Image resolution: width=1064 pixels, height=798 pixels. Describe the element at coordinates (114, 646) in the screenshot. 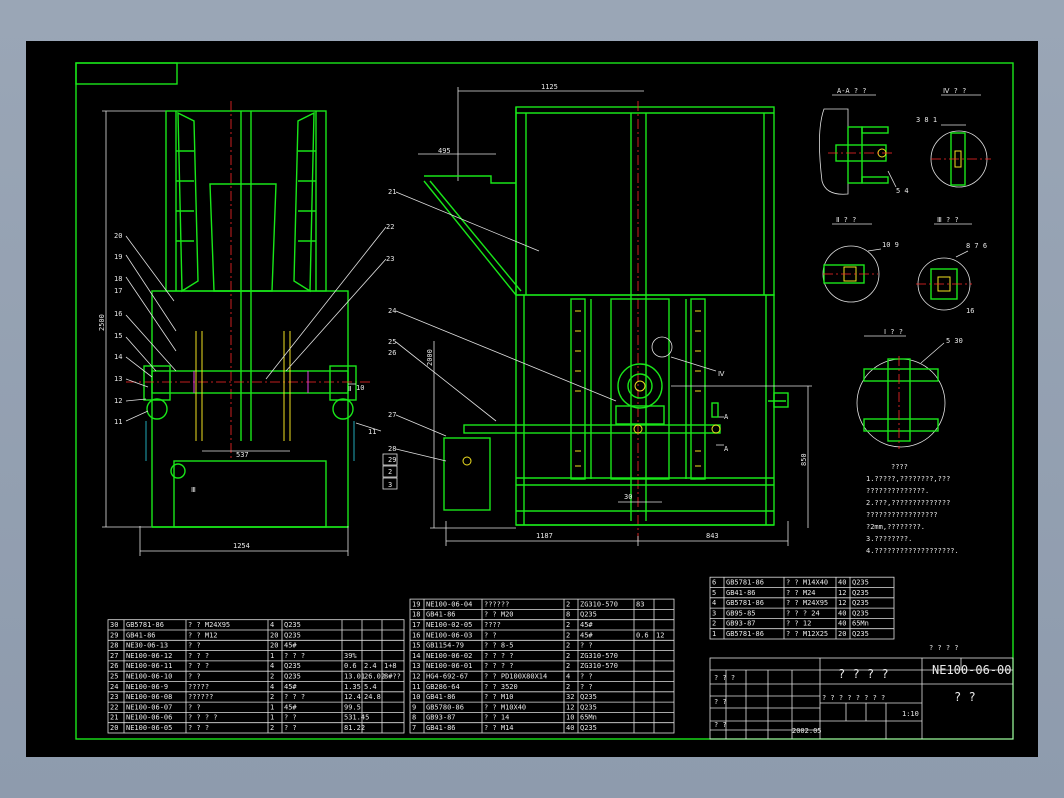

I see `table-cell: 28` at that location.